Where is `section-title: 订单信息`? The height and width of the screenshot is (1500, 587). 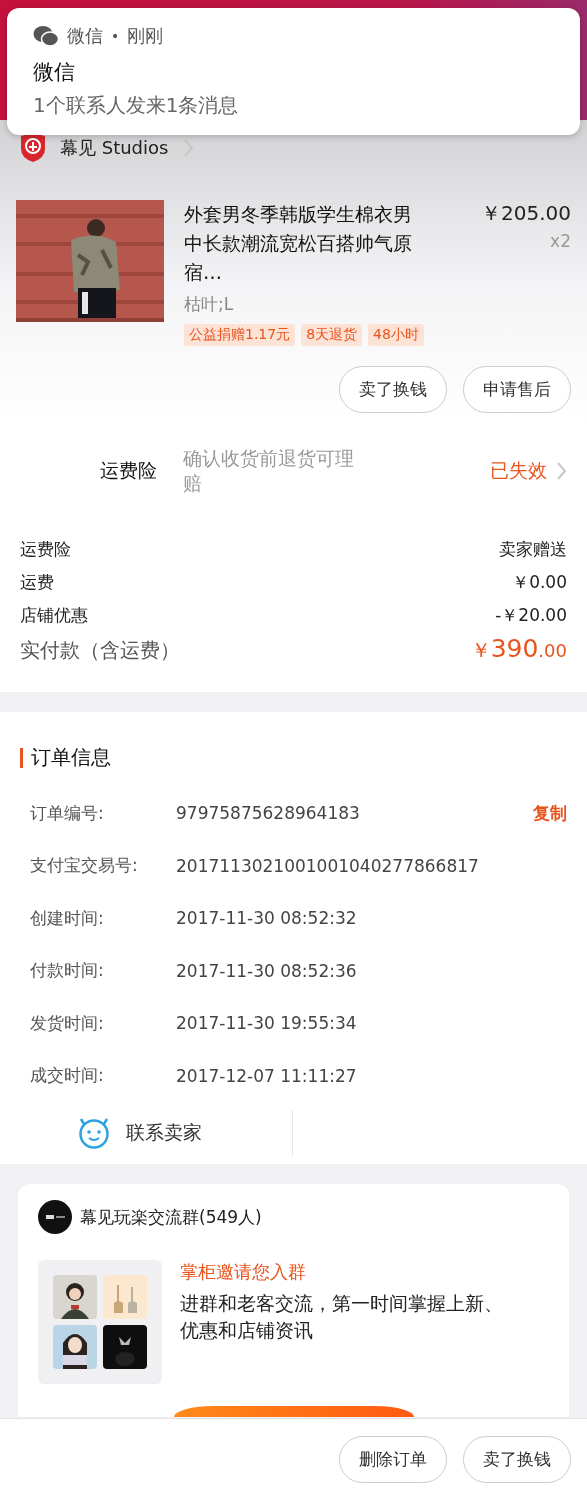 section-title: 订单信息 is located at coordinates (71, 757).